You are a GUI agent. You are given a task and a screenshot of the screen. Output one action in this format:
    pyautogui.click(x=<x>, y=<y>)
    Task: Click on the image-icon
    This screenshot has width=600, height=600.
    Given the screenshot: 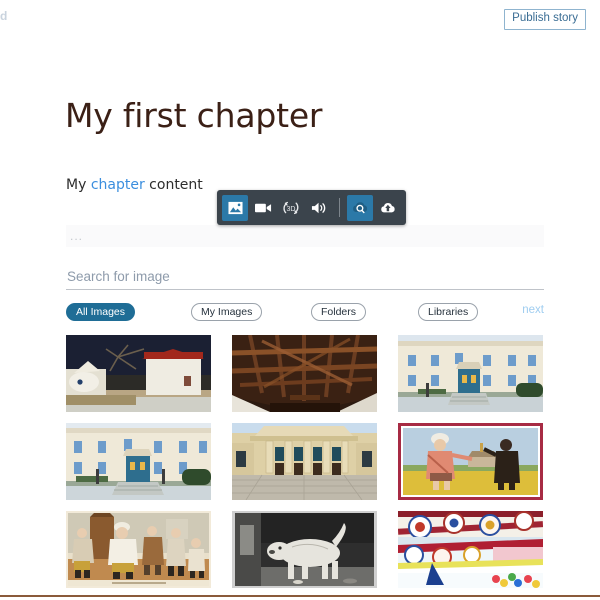 What is the action you would take?
    pyautogui.click(x=235, y=208)
    